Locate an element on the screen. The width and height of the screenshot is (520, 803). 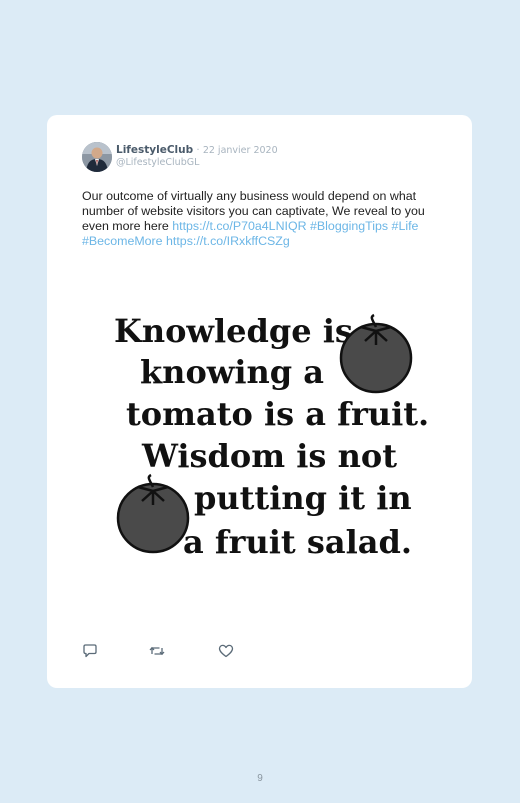
hashtag-becomemore: #BecomeMore is located at coordinates (122, 241).